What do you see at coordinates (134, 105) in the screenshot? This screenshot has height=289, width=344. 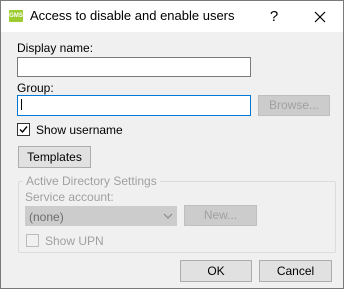 I see `group-input` at bounding box center [134, 105].